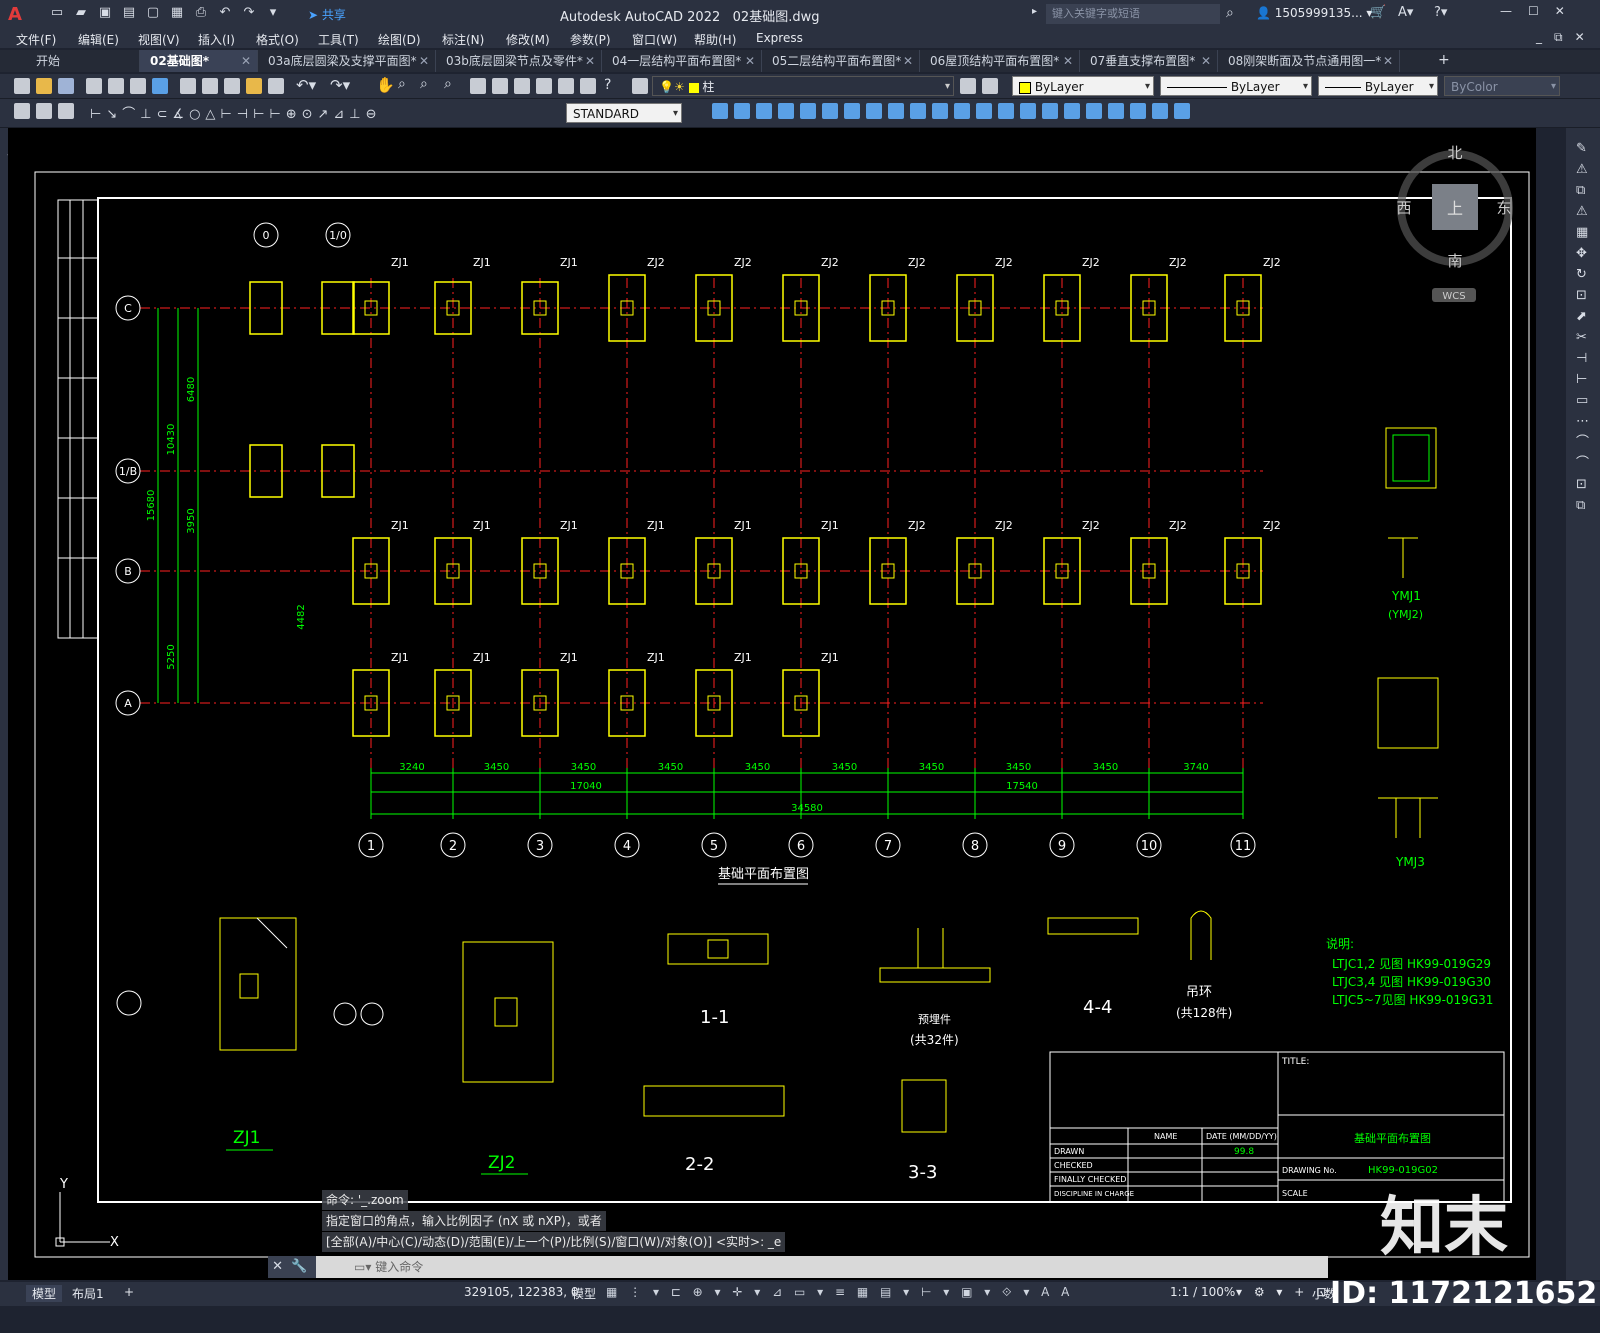  What do you see at coordinates (275, 1266) in the screenshot?
I see `close-icon: ✕` at bounding box center [275, 1266].